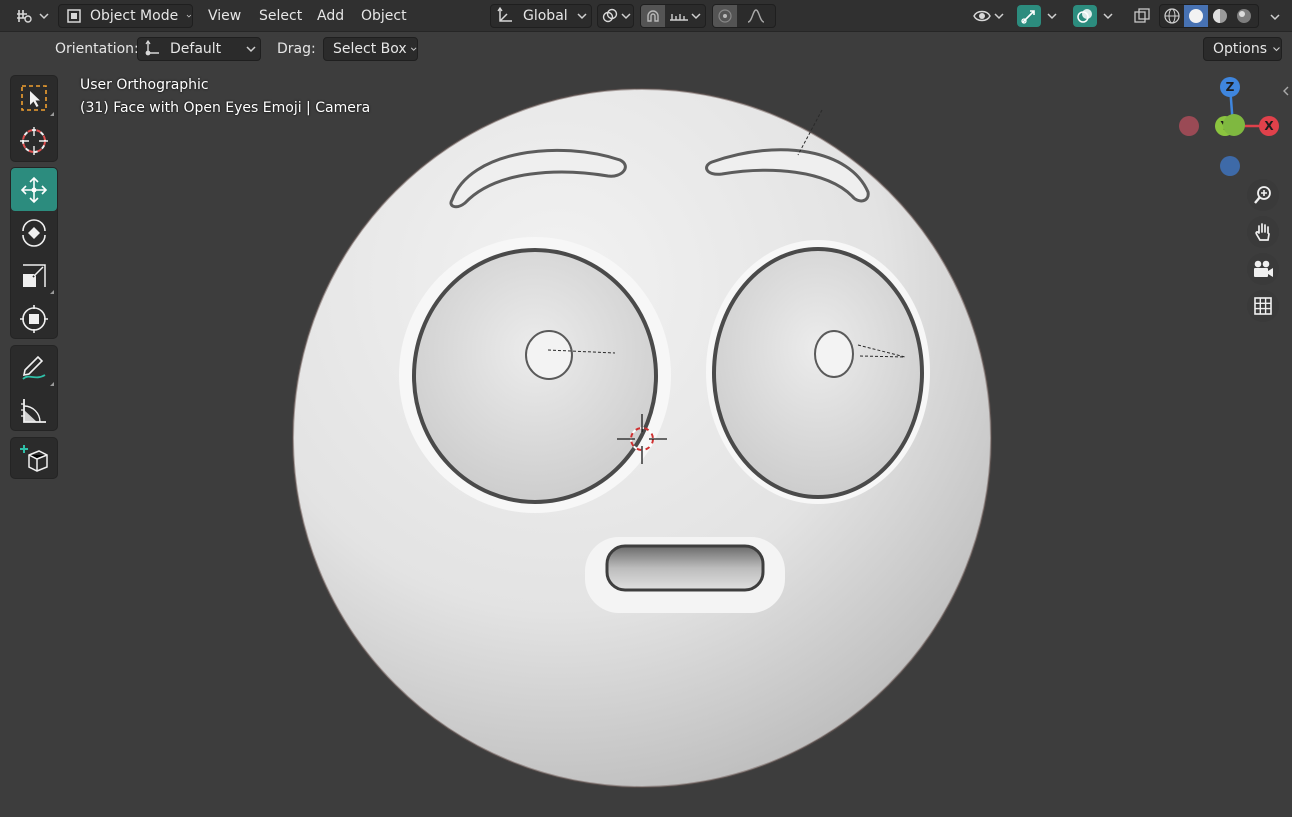 This screenshot has height=817, width=1292. I want to click on gizmo-toggle, so click(1029, 16).